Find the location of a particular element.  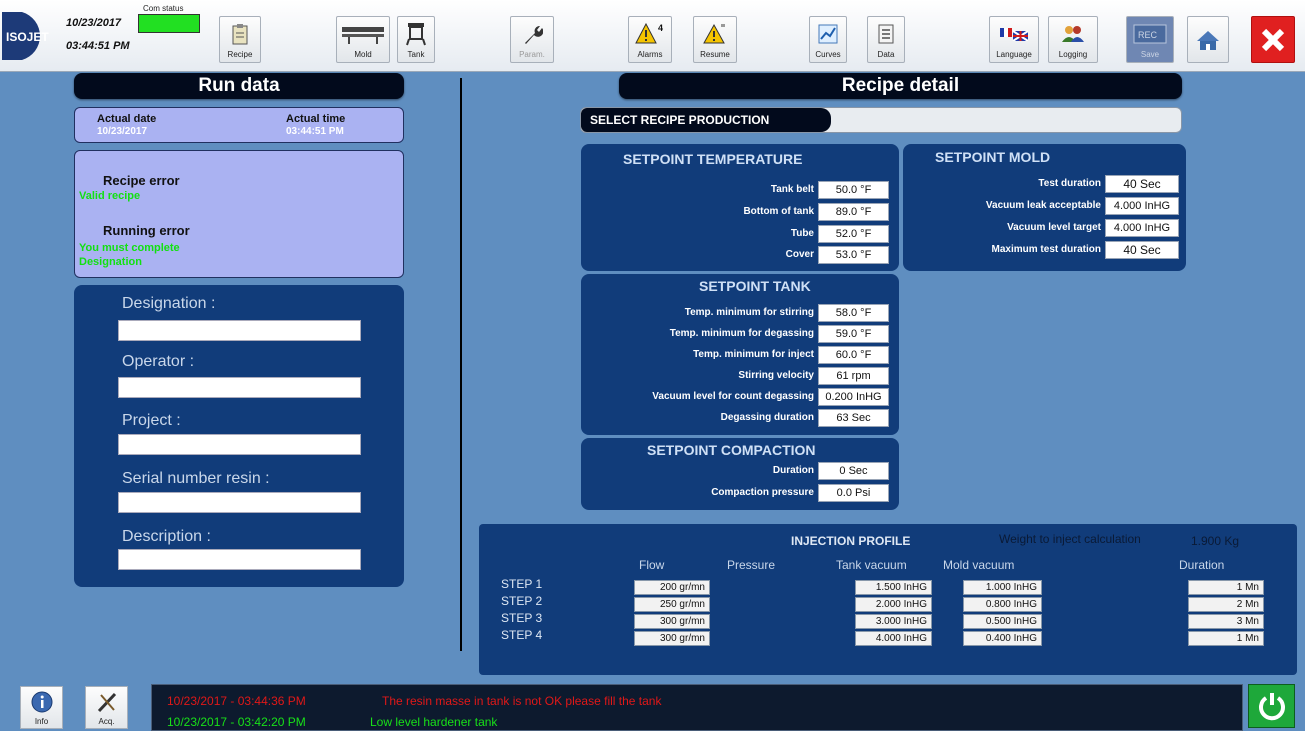

run-data-title: Run data is located at coordinates (239, 86).